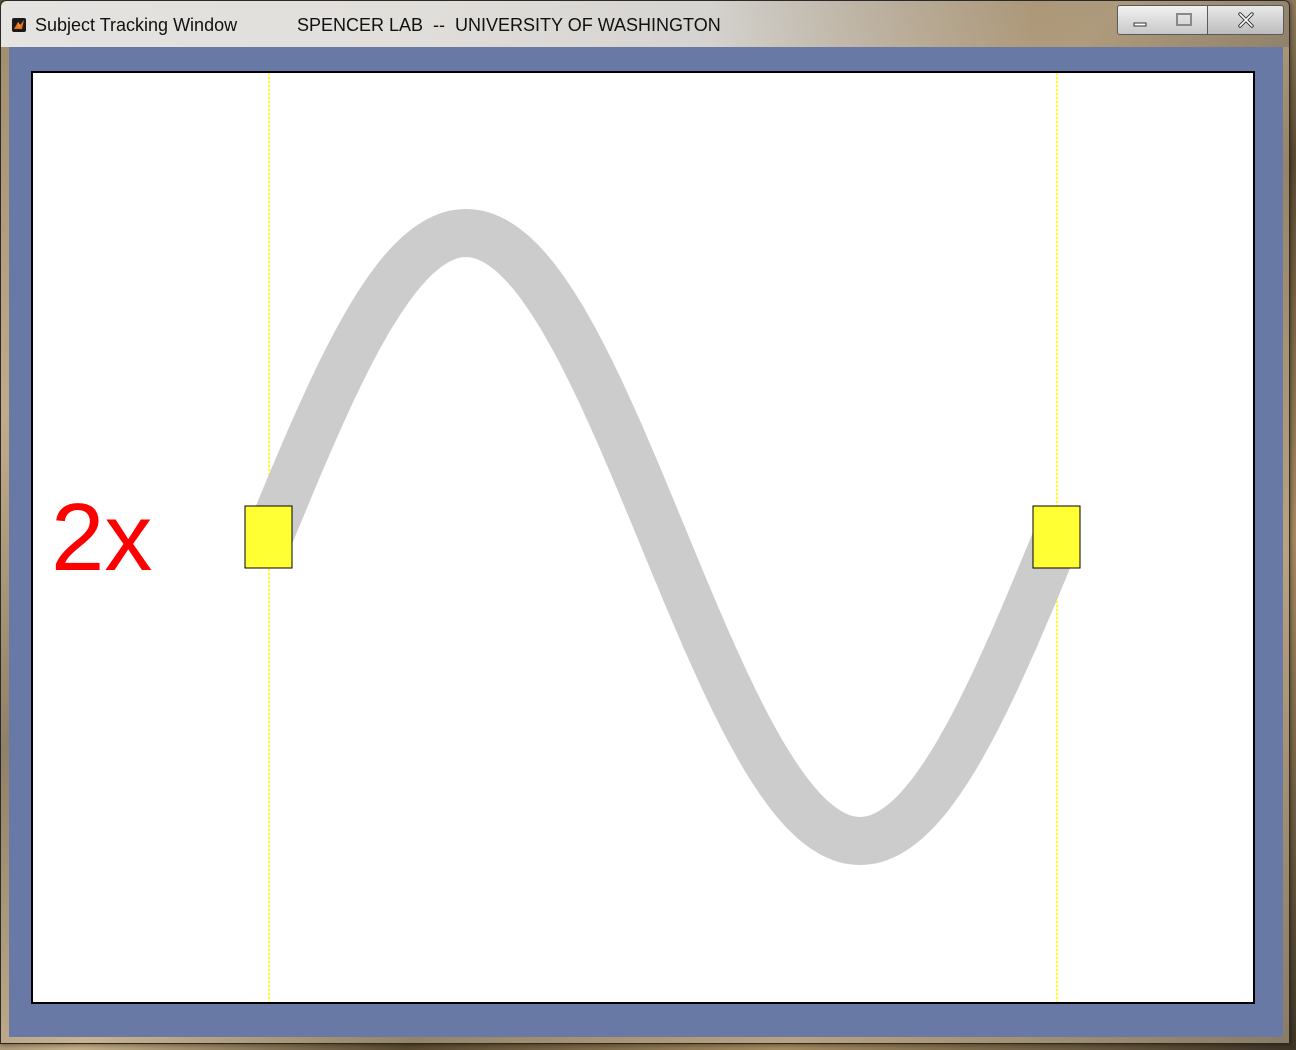 The width and height of the screenshot is (1296, 1050). Describe the element at coordinates (1056, 537) in the screenshot. I see `end-marker` at that location.